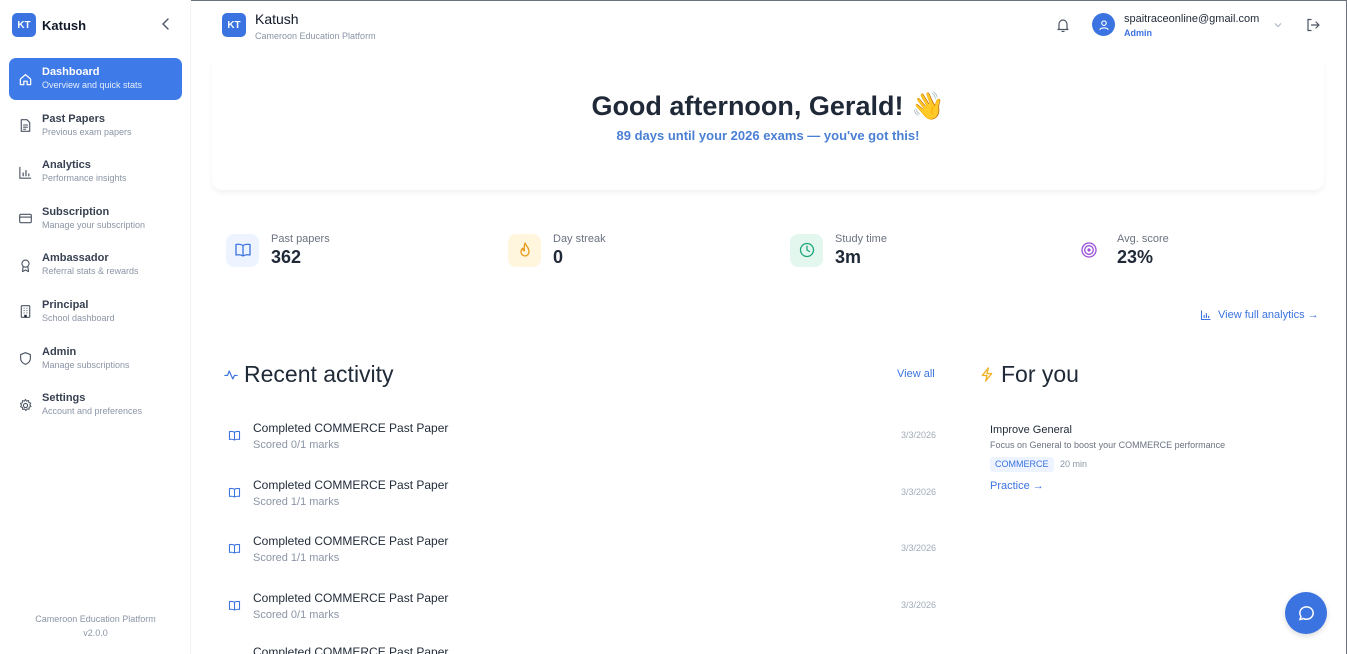 The height and width of the screenshot is (654, 1347). I want to click on activity-score: Scored 0/1 marks, so click(296, 445).